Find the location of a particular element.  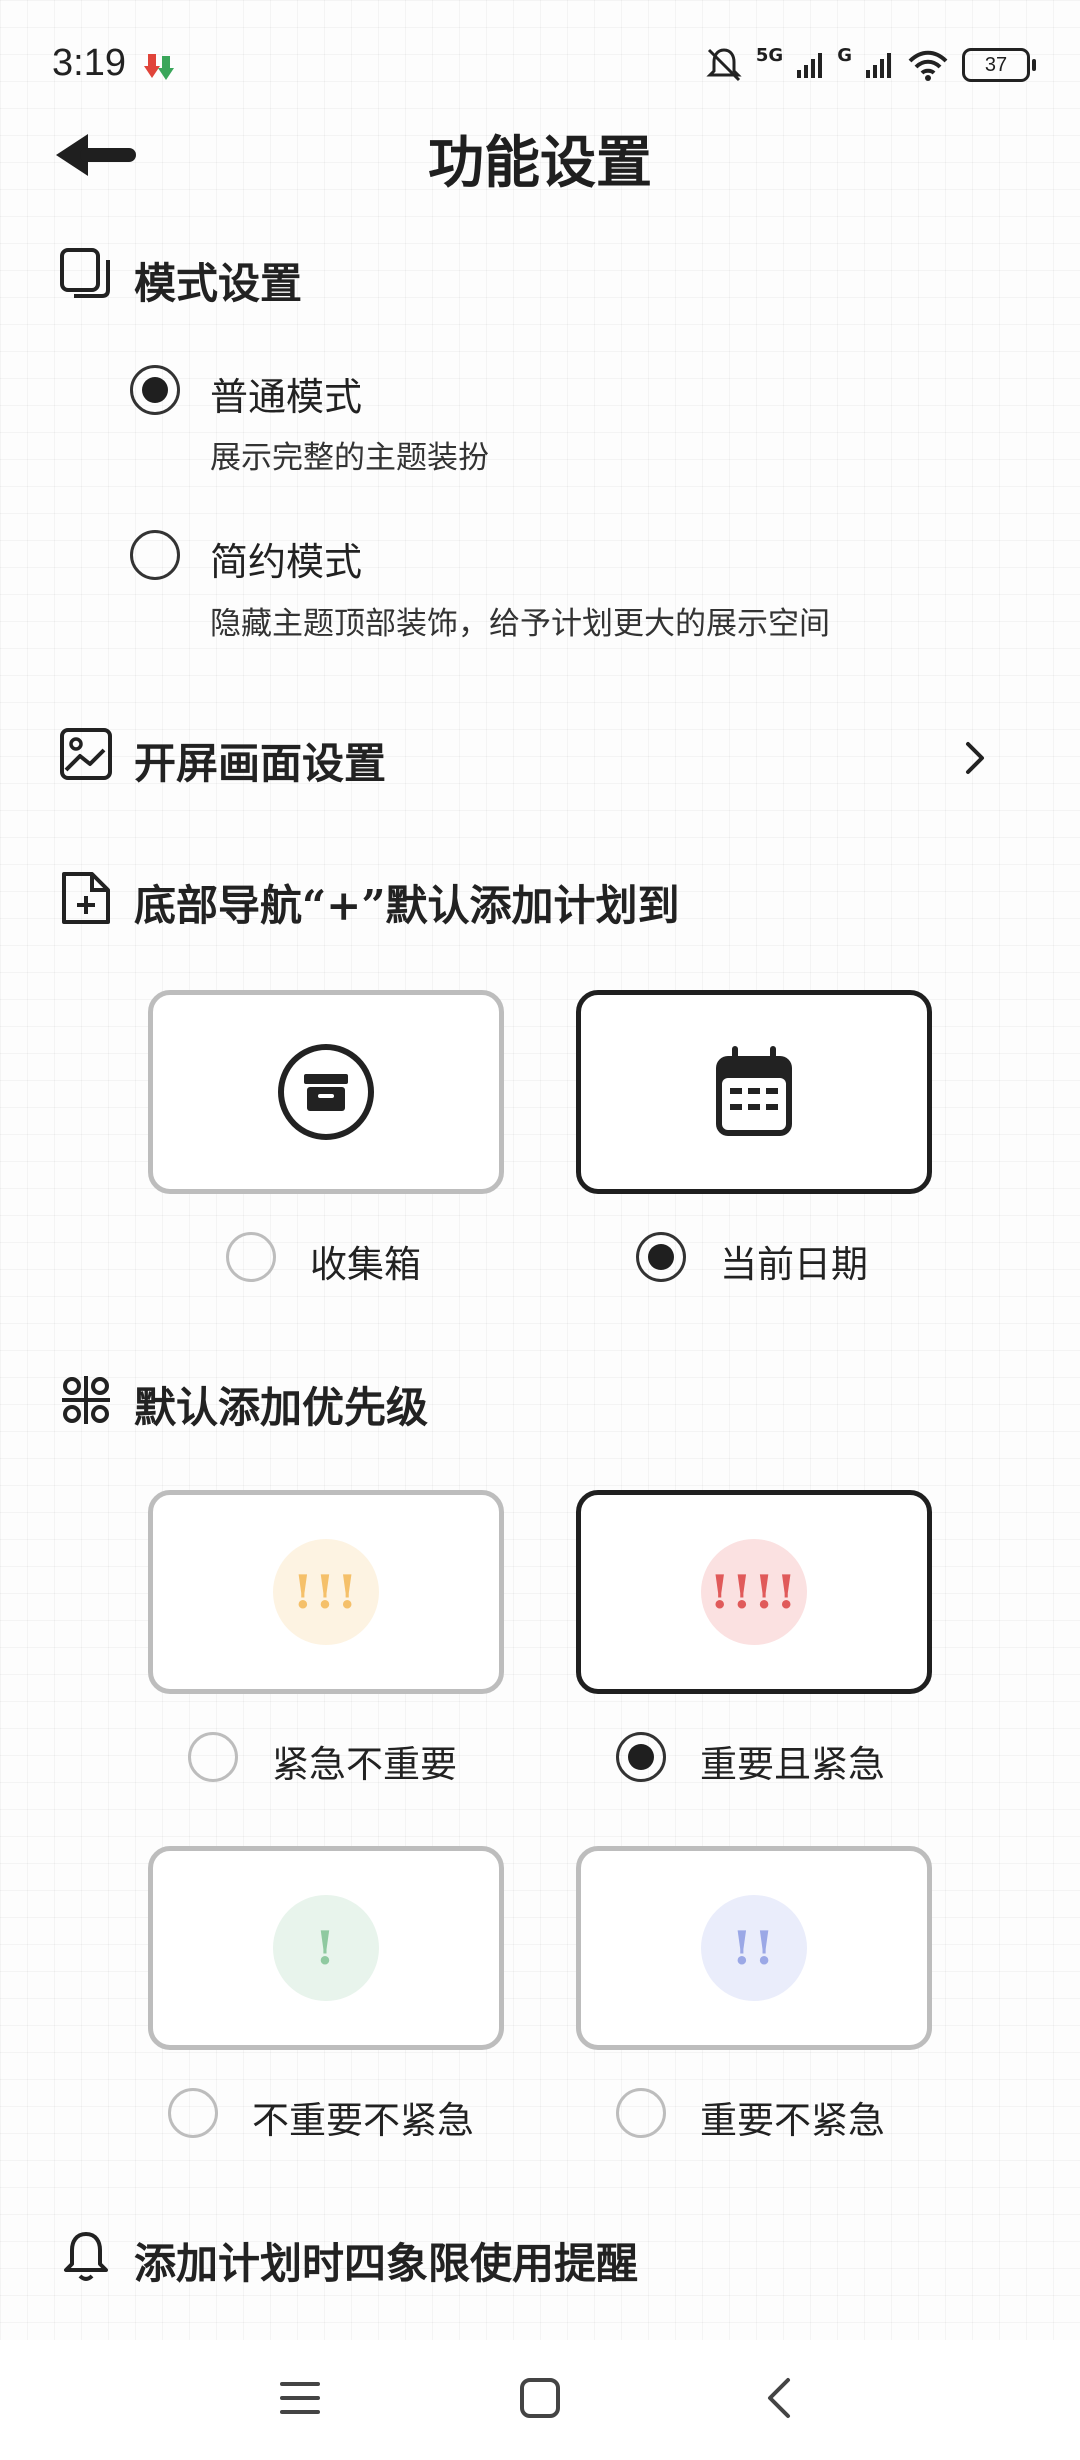

priority-badge: ! is located at coordinates (326, 1948).